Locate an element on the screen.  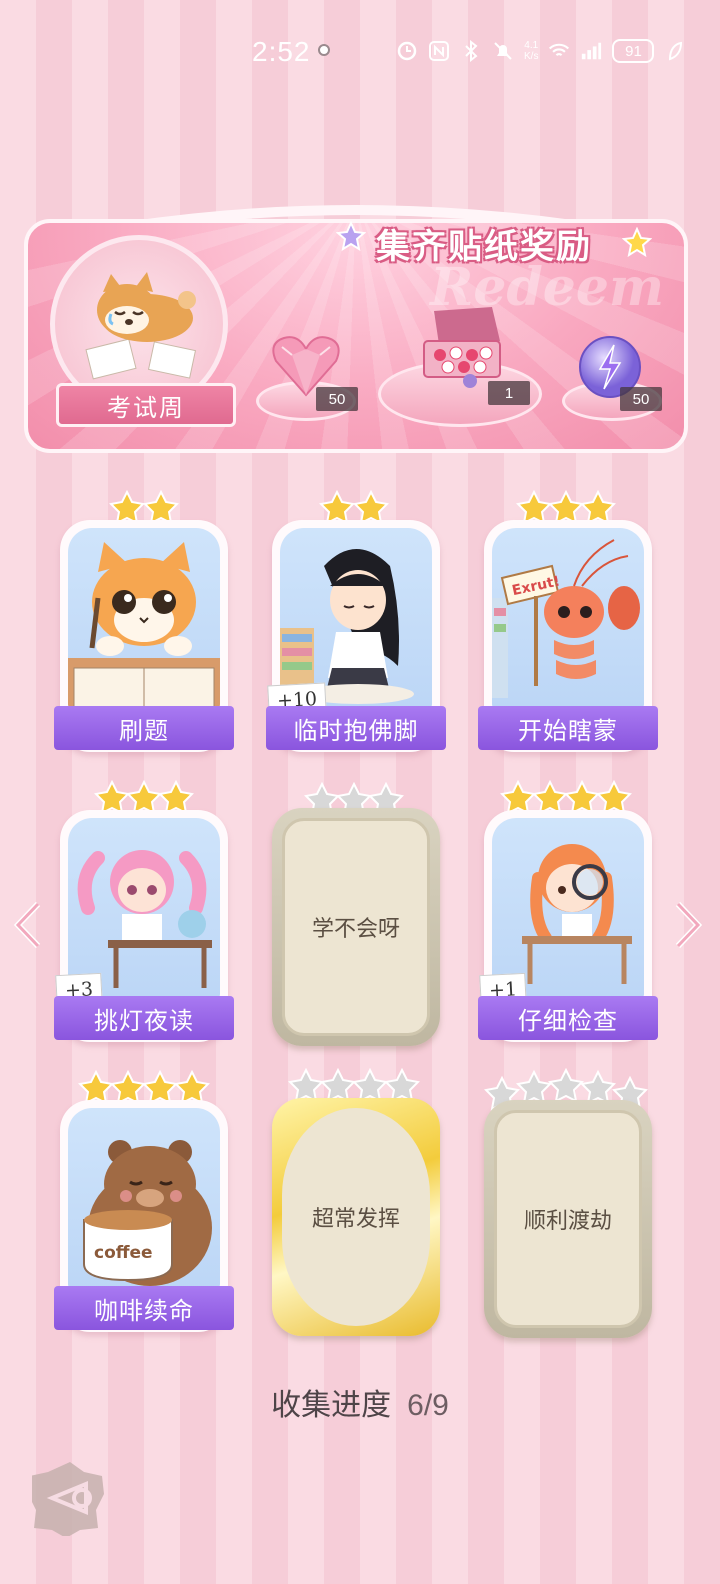
cat-writing-illustration is located at coordinates (144, 619).